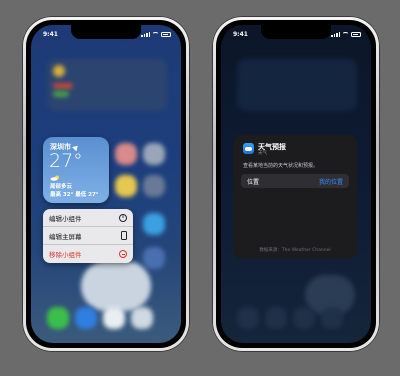 The width and height of the screenshot is (400, 376). I want to click on phone-icon, so click(124, 235).